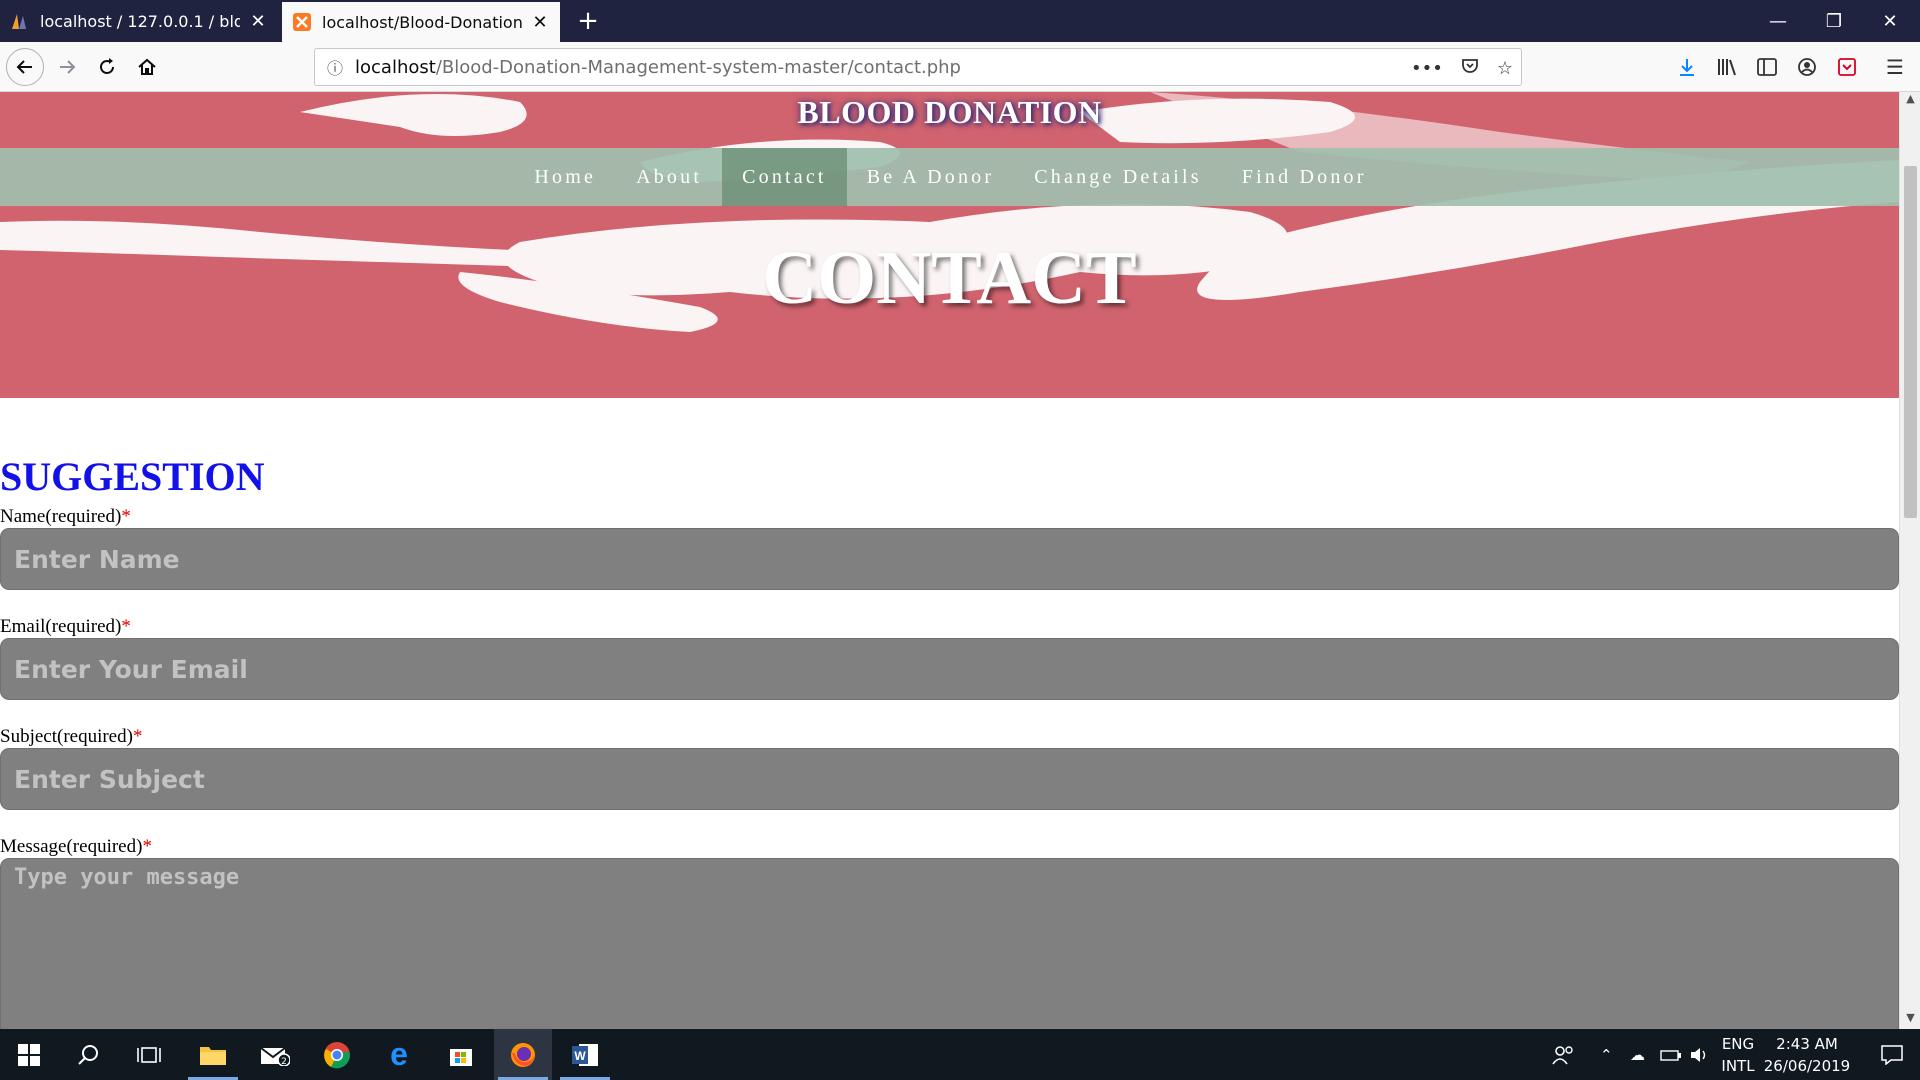  I want to click on name-placeholder: Enter Name, so click(97, 559).